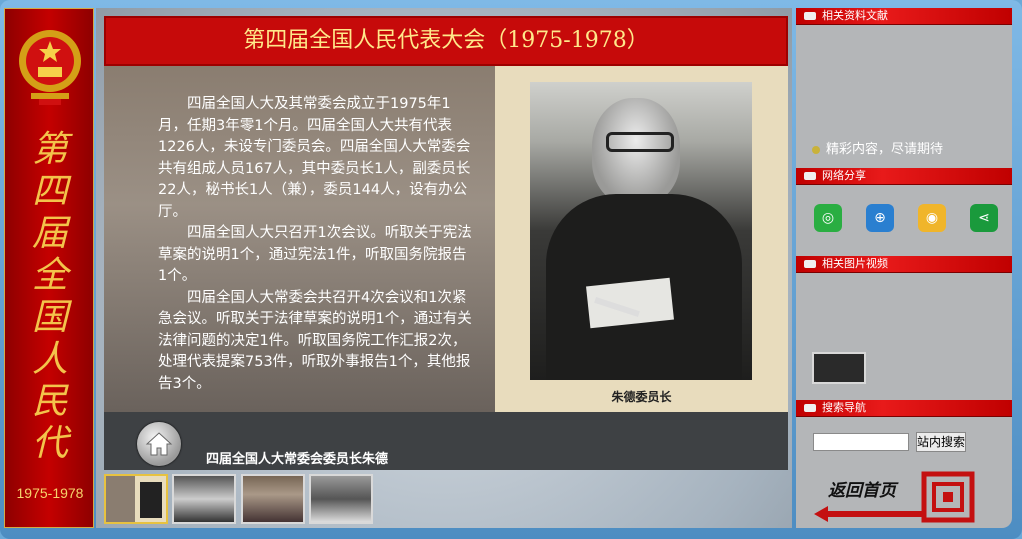  I want to click on caption-bar: 四届全国人大常委会委员长朱德, so click(446, 441).